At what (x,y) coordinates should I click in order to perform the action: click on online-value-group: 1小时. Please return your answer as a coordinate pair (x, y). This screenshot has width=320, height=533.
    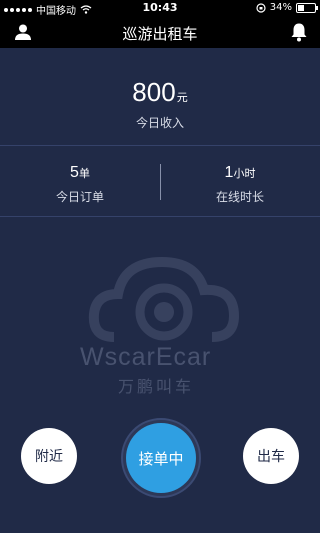
    Looking at the image, I should click on (240, 172).